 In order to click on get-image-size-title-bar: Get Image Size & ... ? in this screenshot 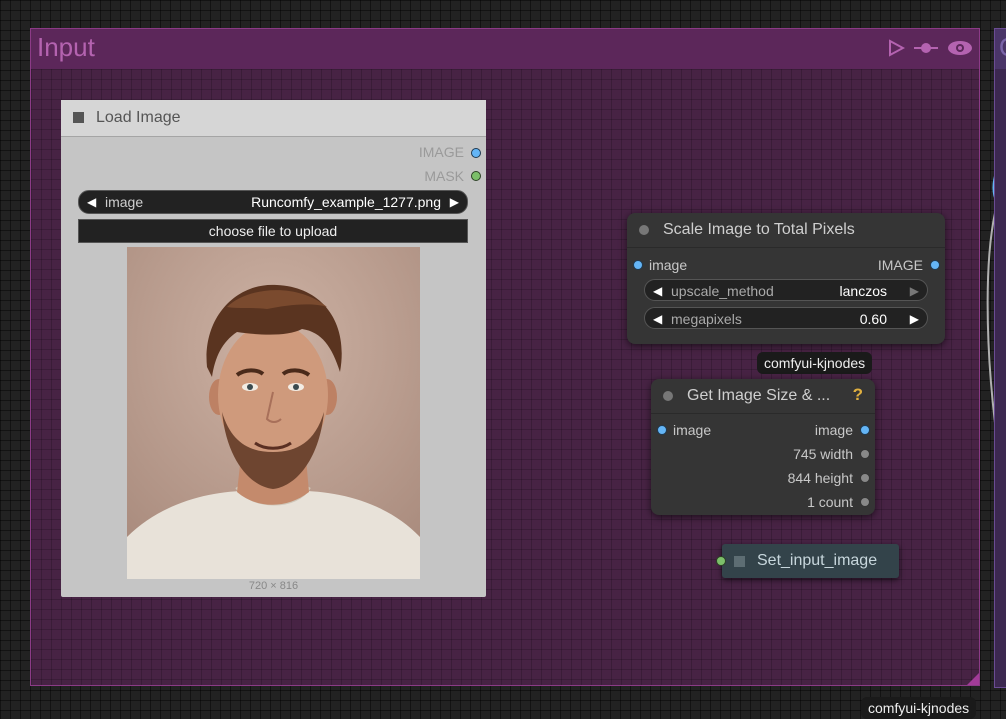, I will do `click(763, 396)`.